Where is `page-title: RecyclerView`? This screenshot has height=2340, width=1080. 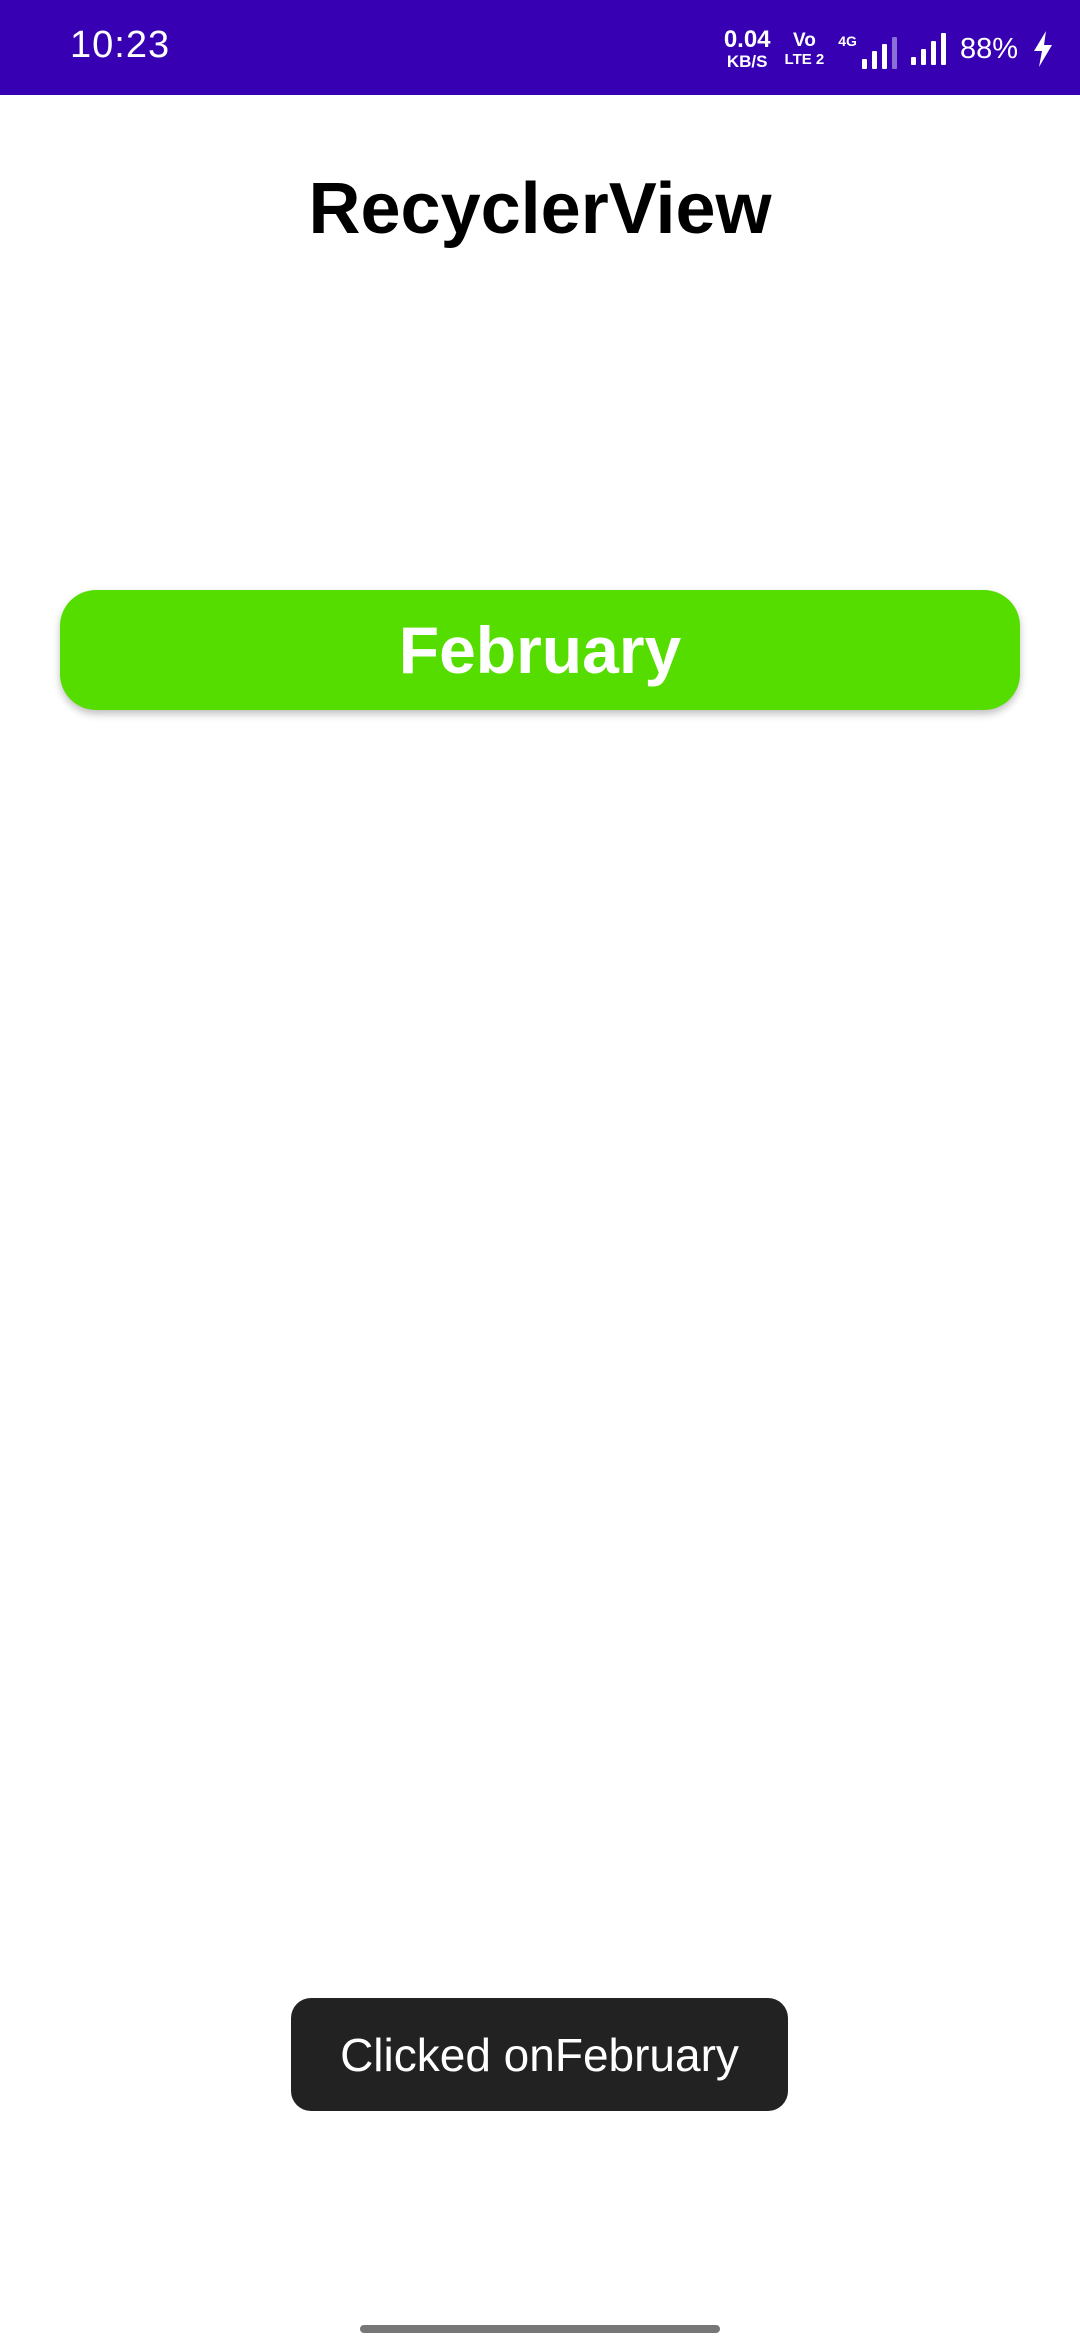 page-title: RecyclerView is located at coordinates (540, 209).